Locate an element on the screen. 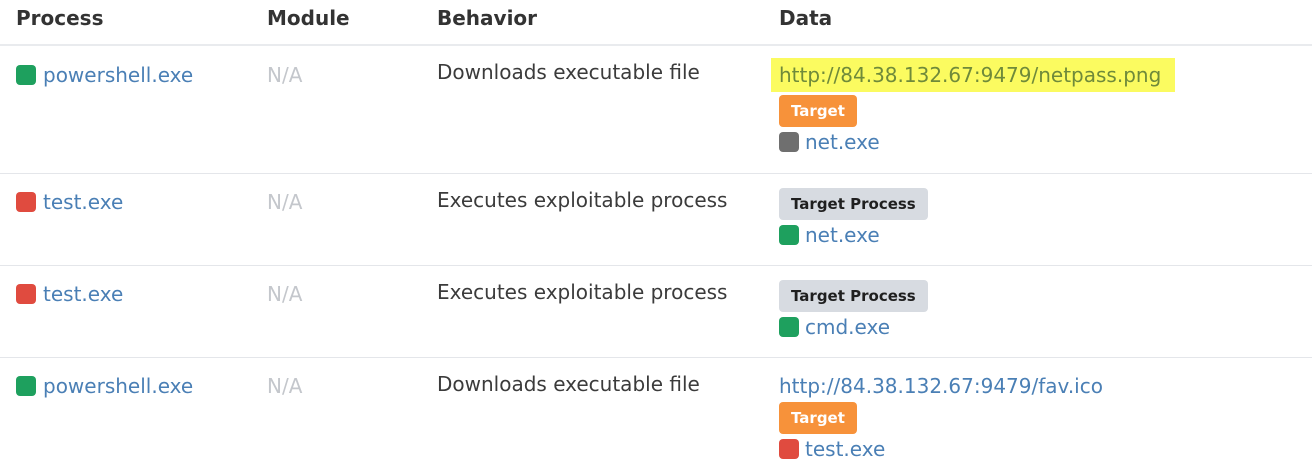 This screenshot has width=1312, height=470. data-cell: Target Process net.exe is located at coordinates (853, 218).